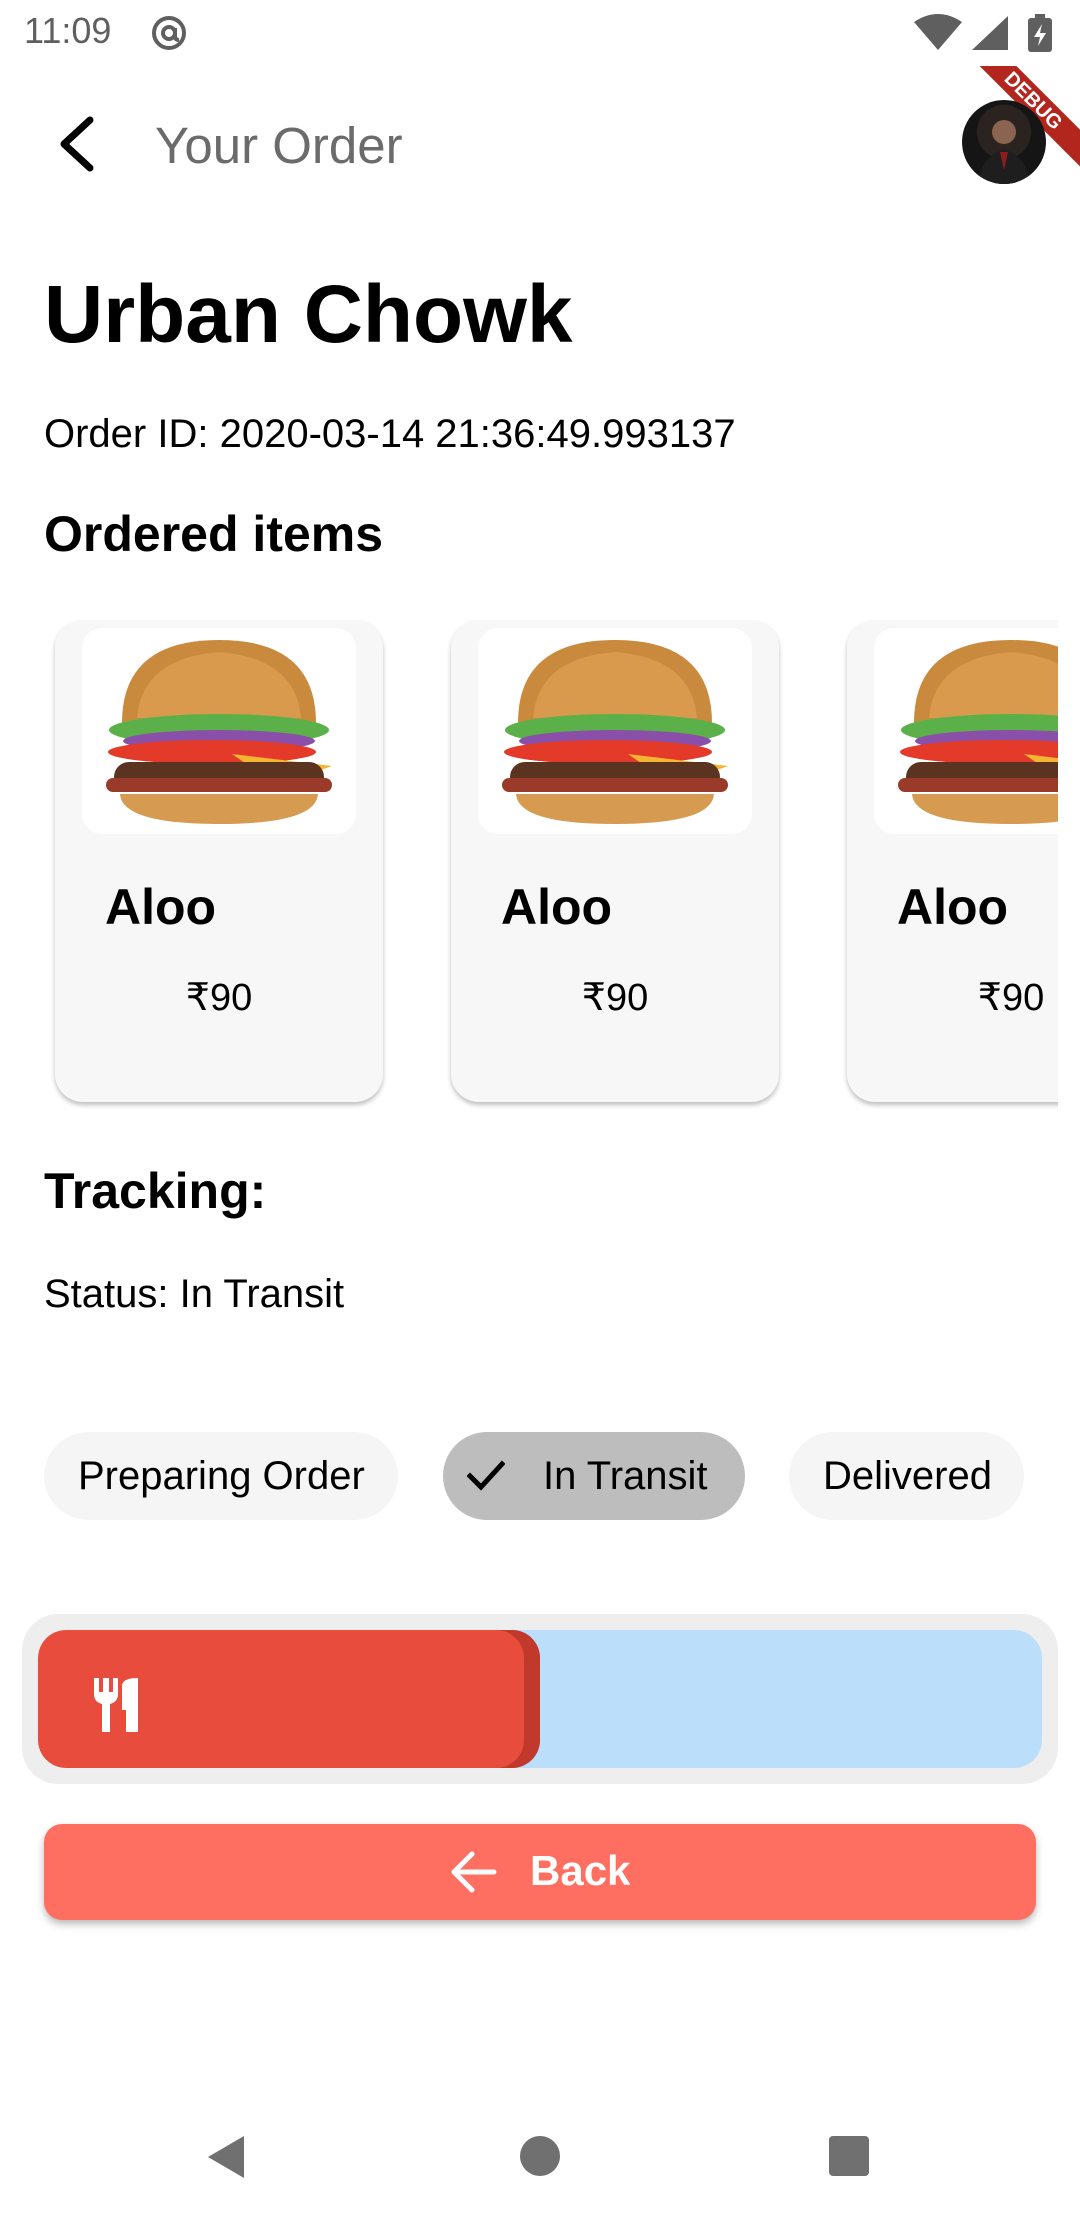  What do you see at coordinates (625, 1476) in the screenshot?
I see `chip-label: In Transit` at bounding box center [625, 1476].